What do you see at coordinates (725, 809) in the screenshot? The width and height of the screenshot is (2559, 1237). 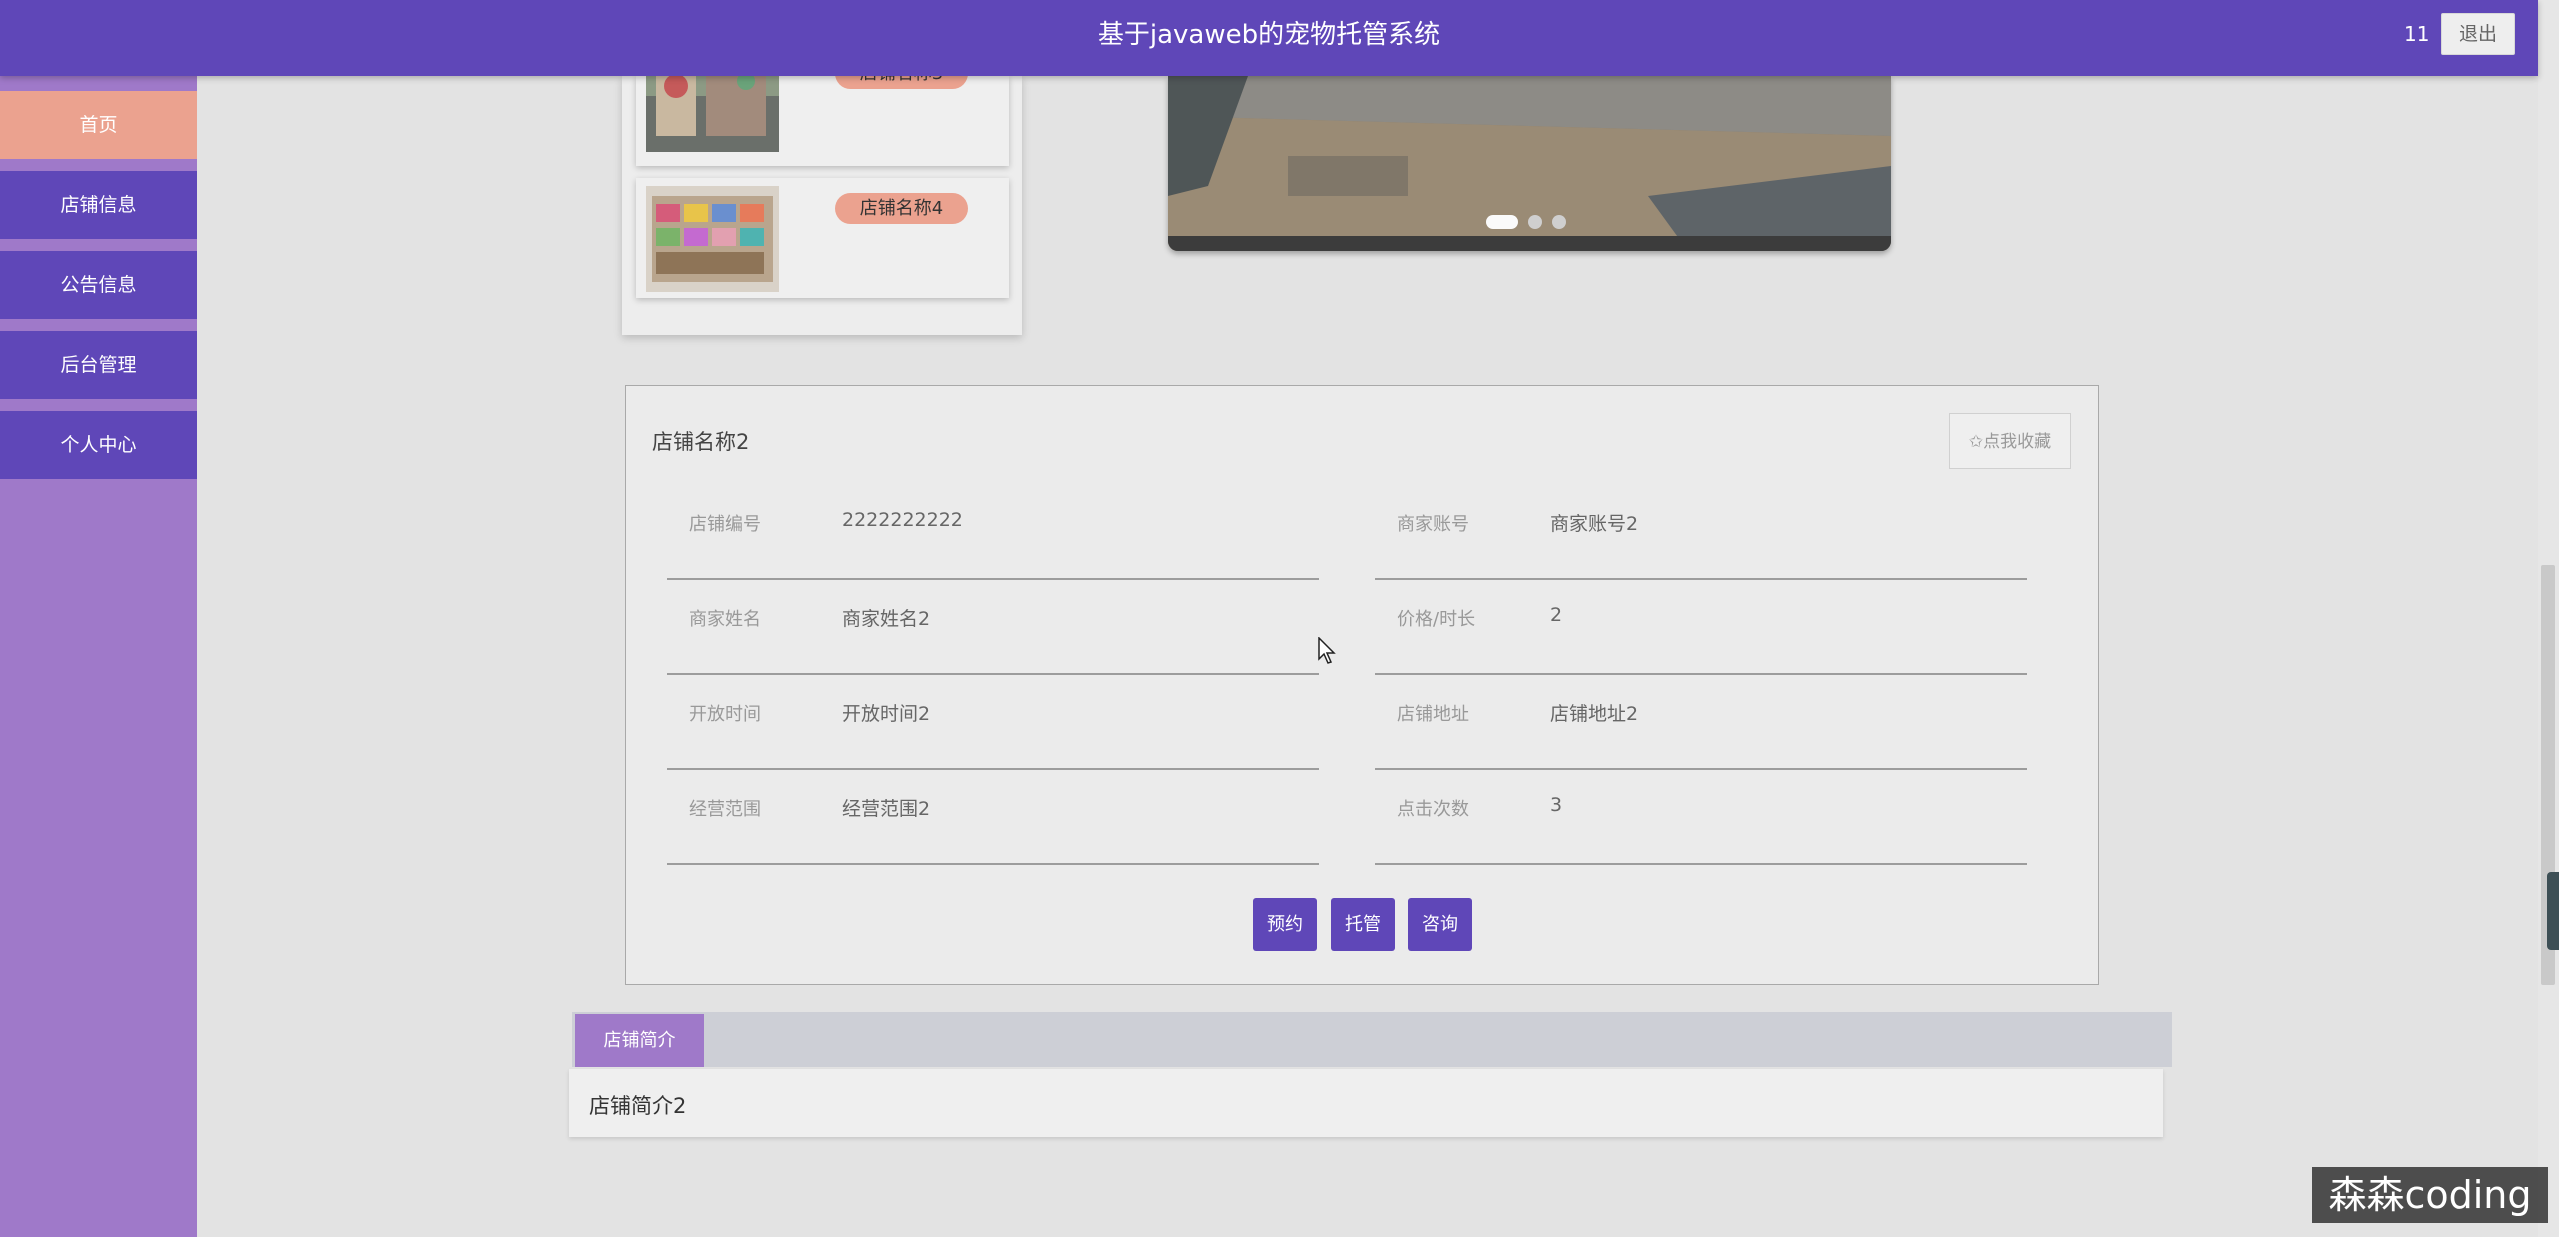 I see `field-label: 经营范围` at bounding box center [725, 809].